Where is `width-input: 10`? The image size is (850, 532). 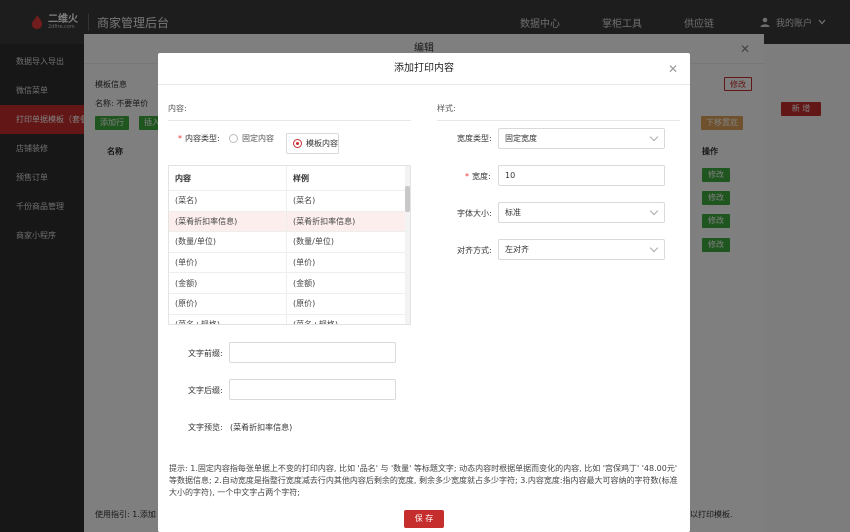
width-input: 10 is located at coordinates (581, 175).